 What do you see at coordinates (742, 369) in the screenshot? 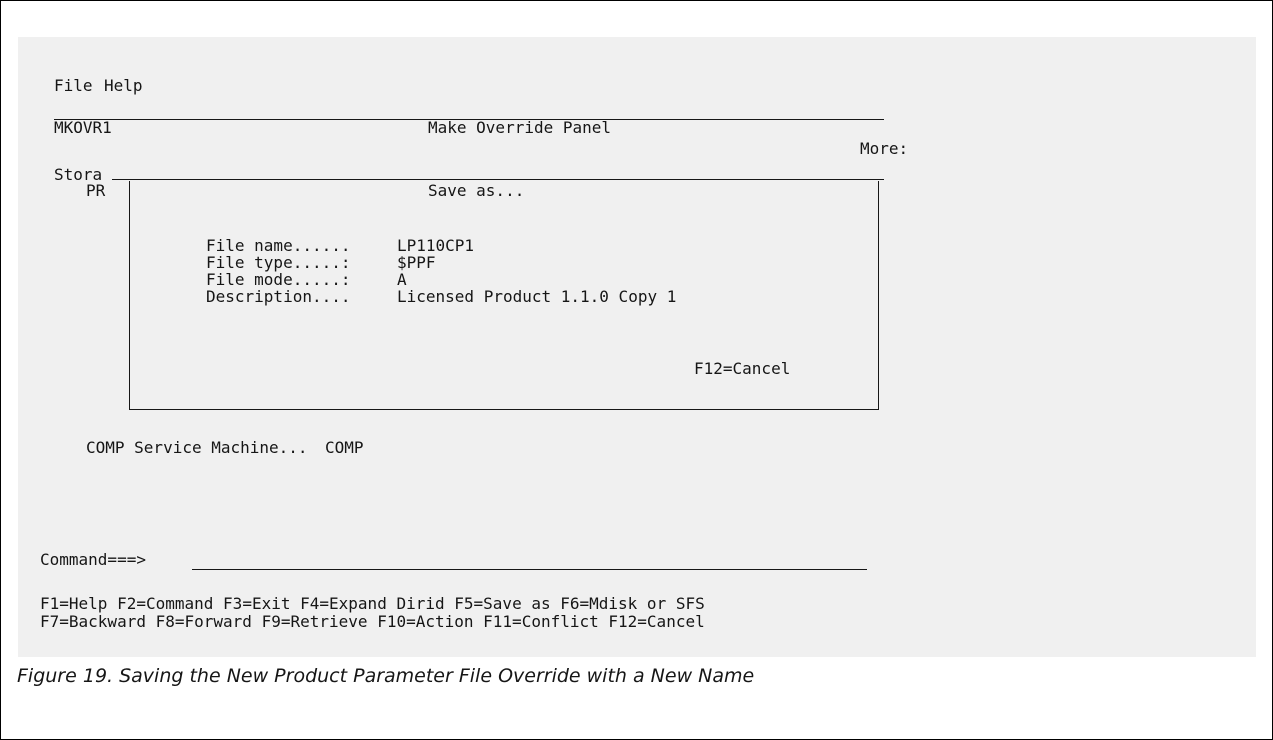
I see `cancel-key-hint: F12=Cancel` at bounding box center [742, 369].